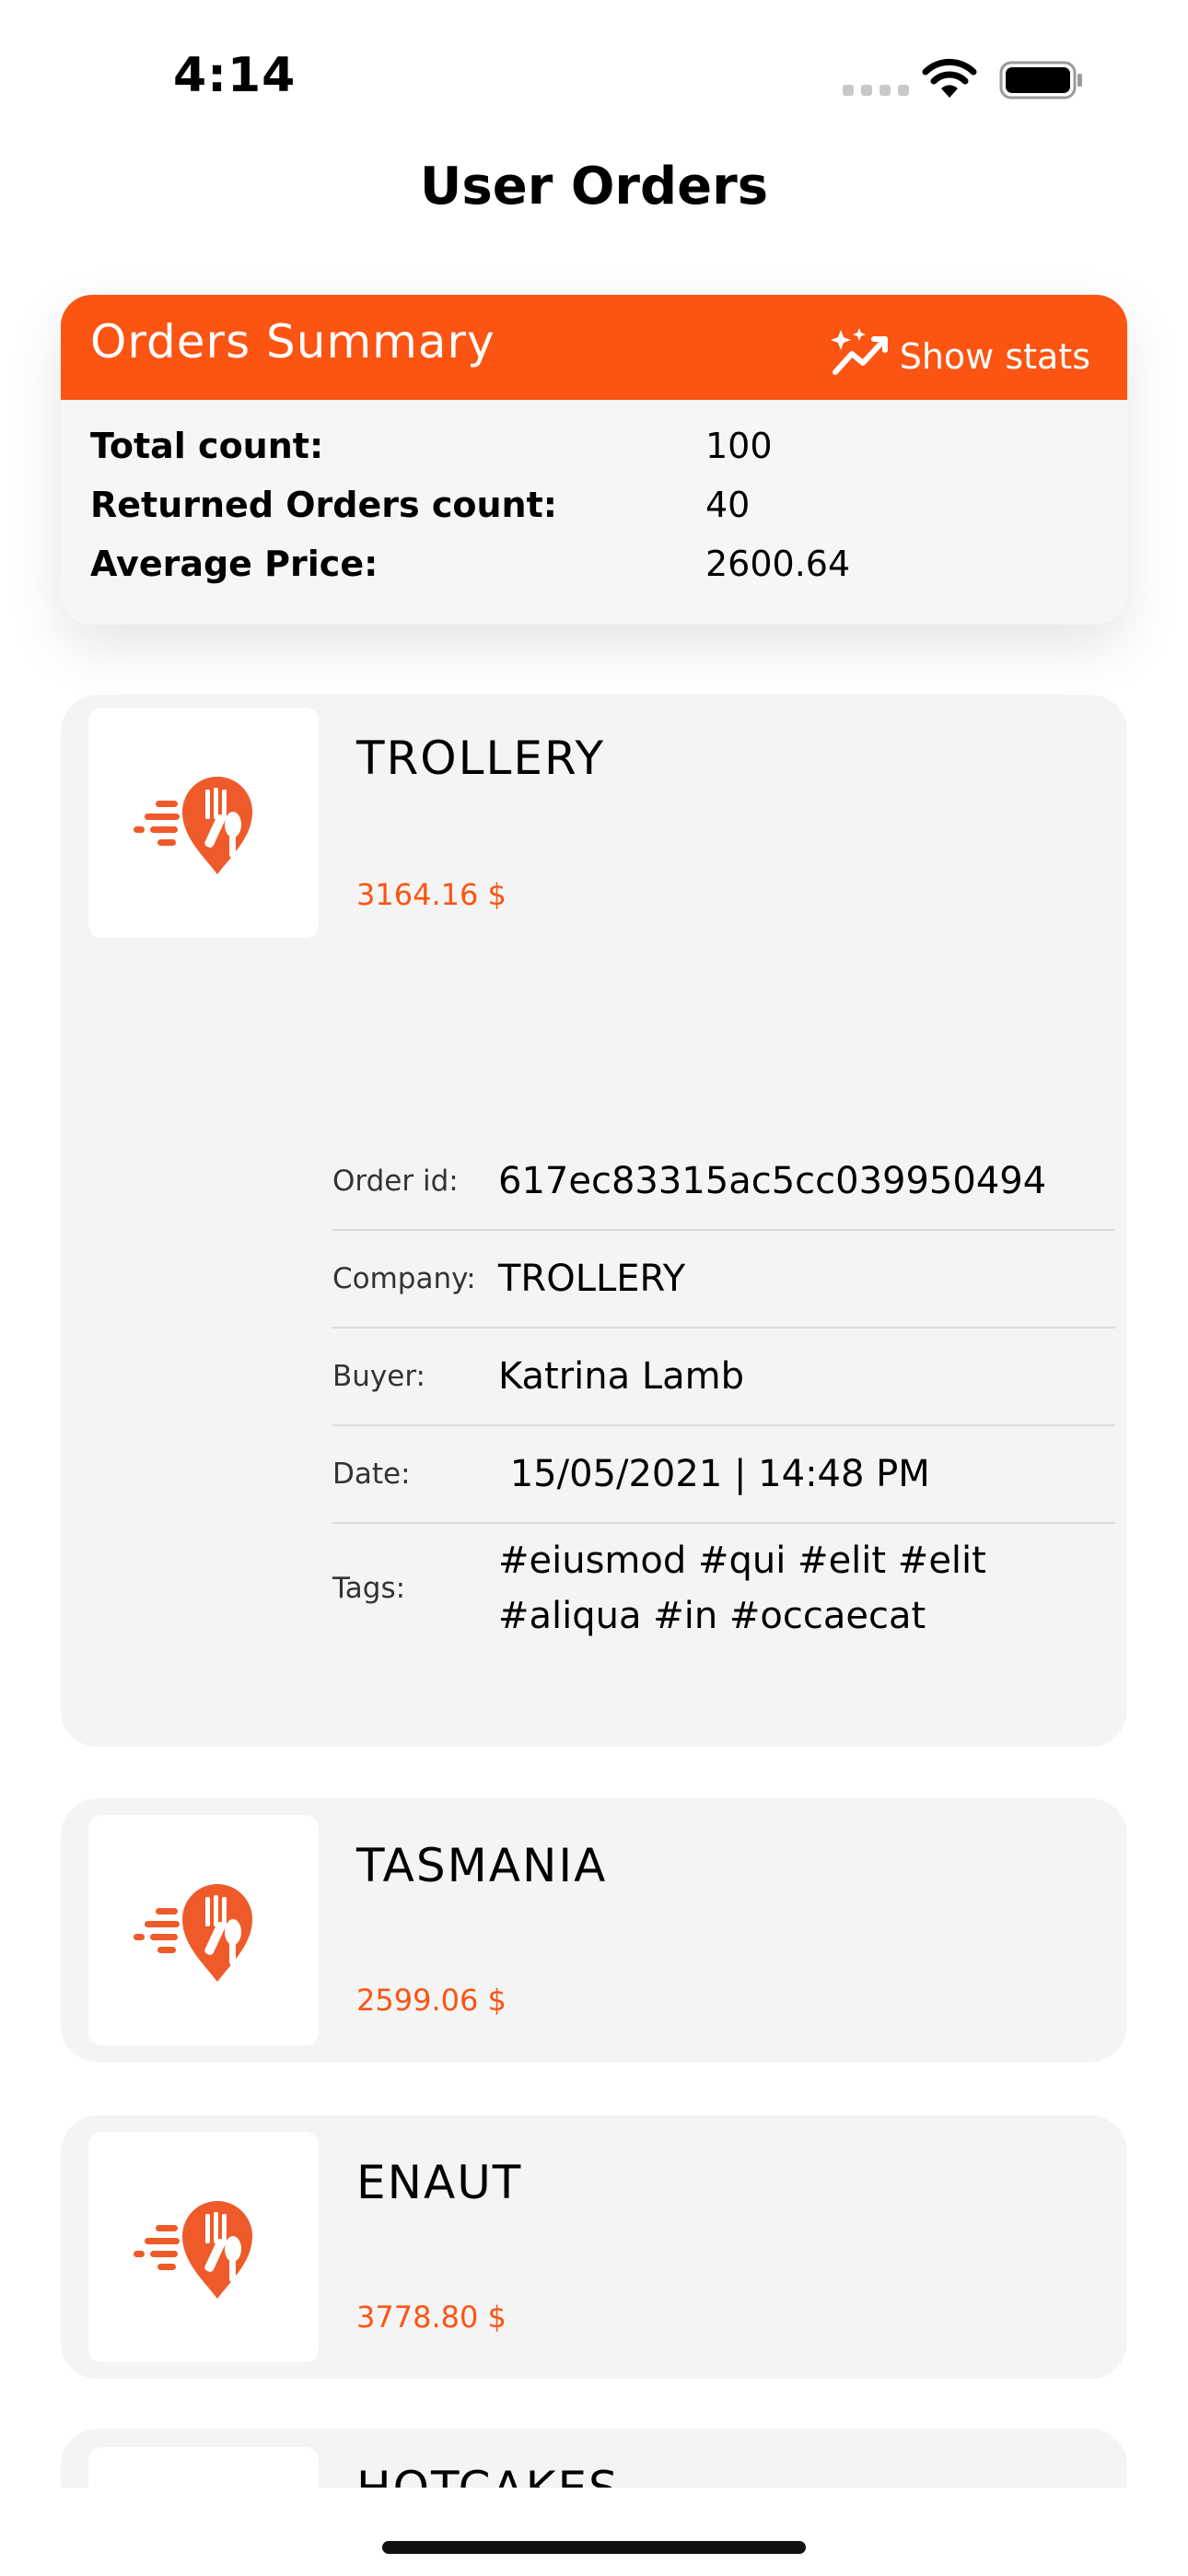 The height and width of the screenshot is (2576, 1188). I want to click on order-price: 2599.06 $, so click(431, 2000).